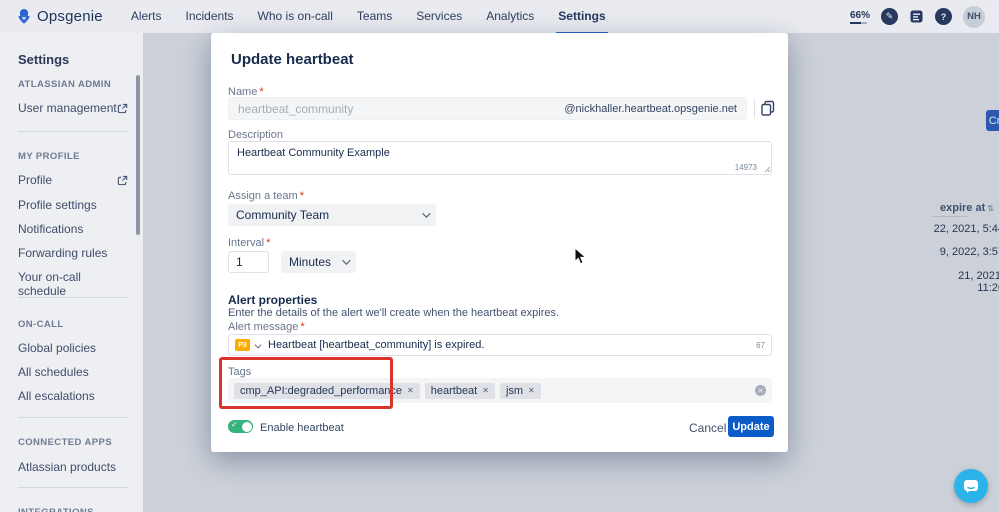 The height and width of the screenshot is (512, 999). What do you see at coordinates (943, 16) in the screenshot?
I see `help-icon: ?` at bounding box center [943, 16].